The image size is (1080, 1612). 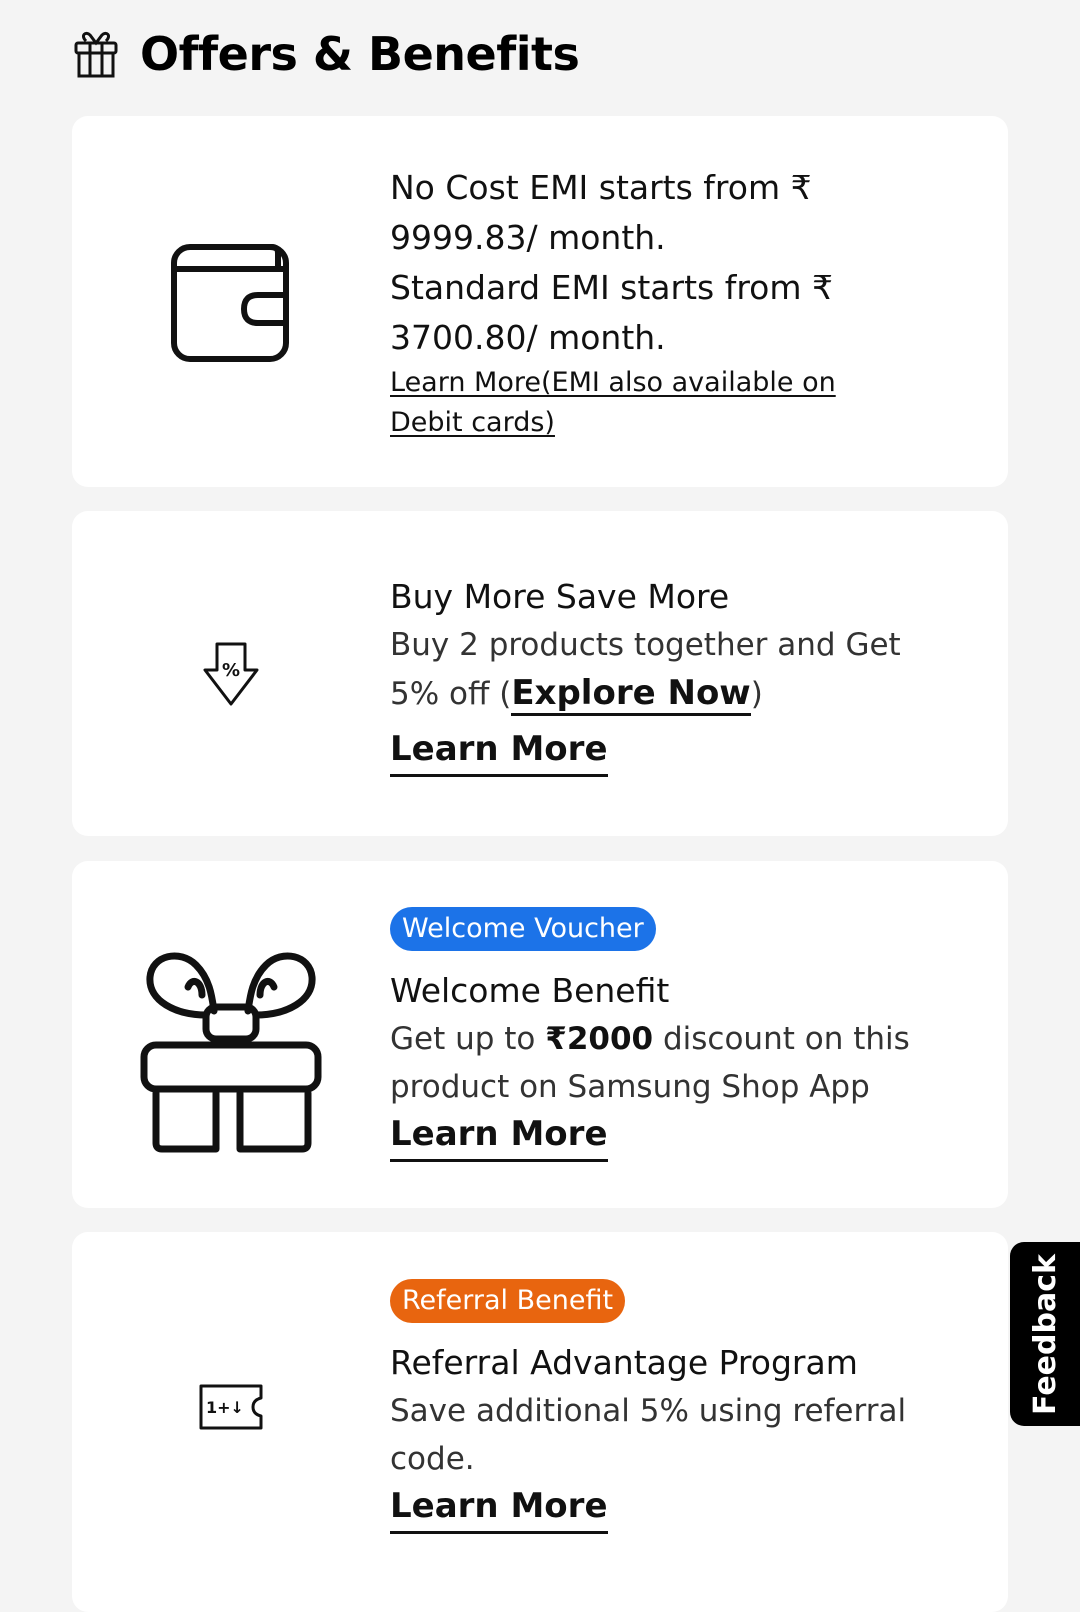 What do you see at coordinates (599, 1039) in the screenshot?
I see `welcome-amount: ₹2000` at bounding box center [599, 1039].